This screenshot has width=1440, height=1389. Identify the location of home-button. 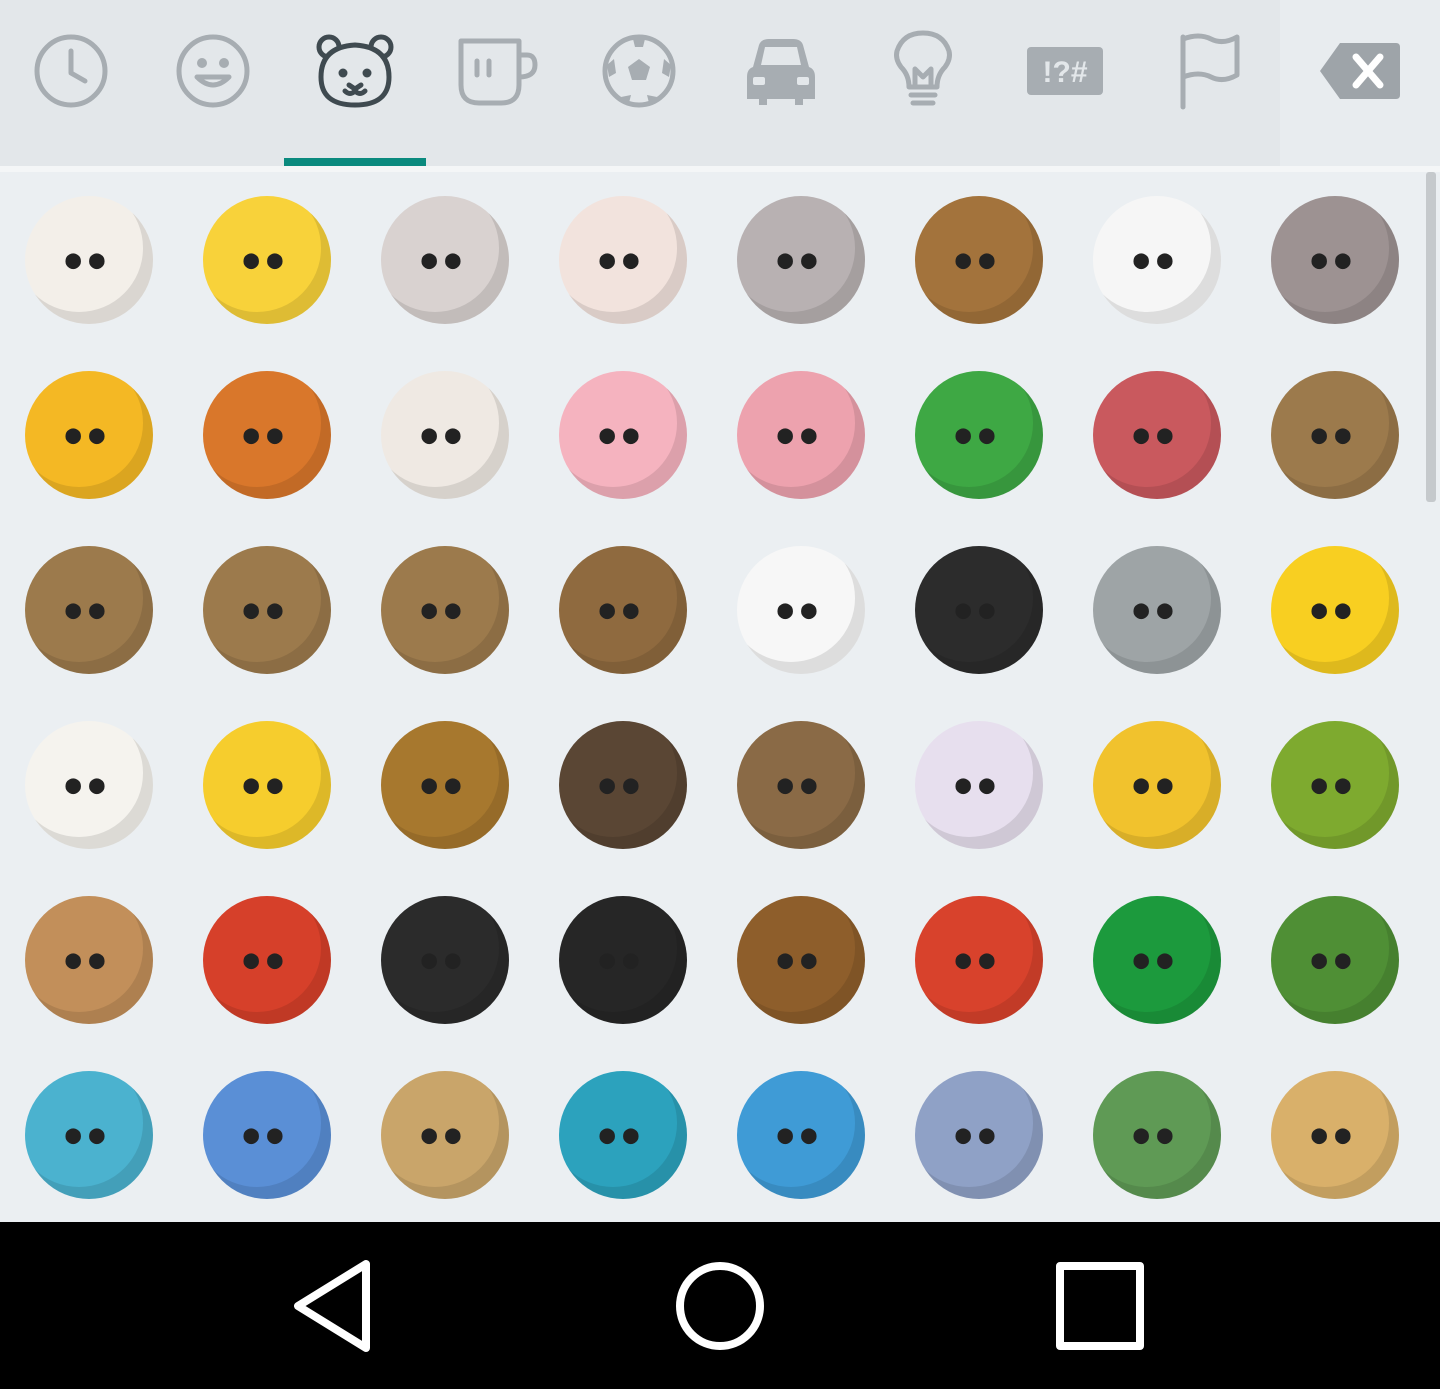
(720, 1305).